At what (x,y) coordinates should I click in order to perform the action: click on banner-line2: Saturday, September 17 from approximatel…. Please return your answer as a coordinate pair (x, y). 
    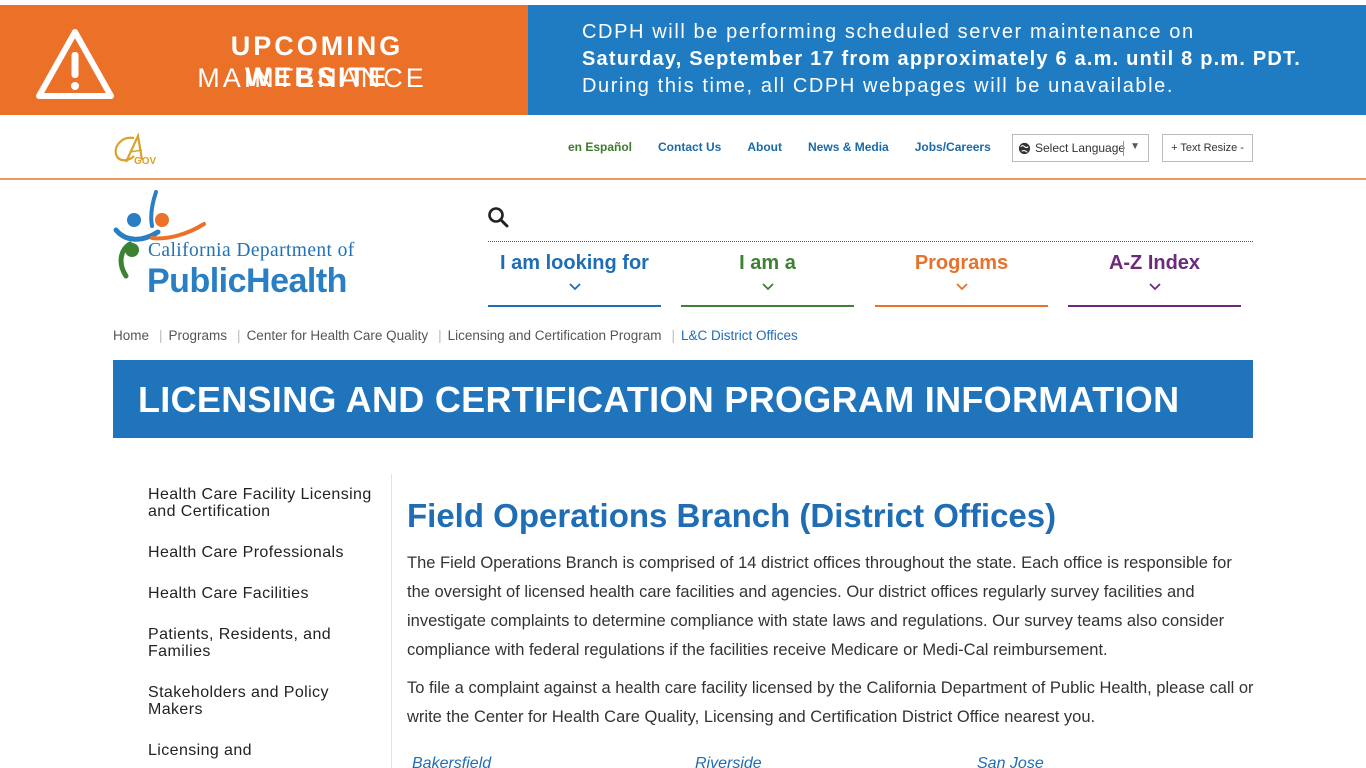
    Looking at the image, I should click on (942, 59).